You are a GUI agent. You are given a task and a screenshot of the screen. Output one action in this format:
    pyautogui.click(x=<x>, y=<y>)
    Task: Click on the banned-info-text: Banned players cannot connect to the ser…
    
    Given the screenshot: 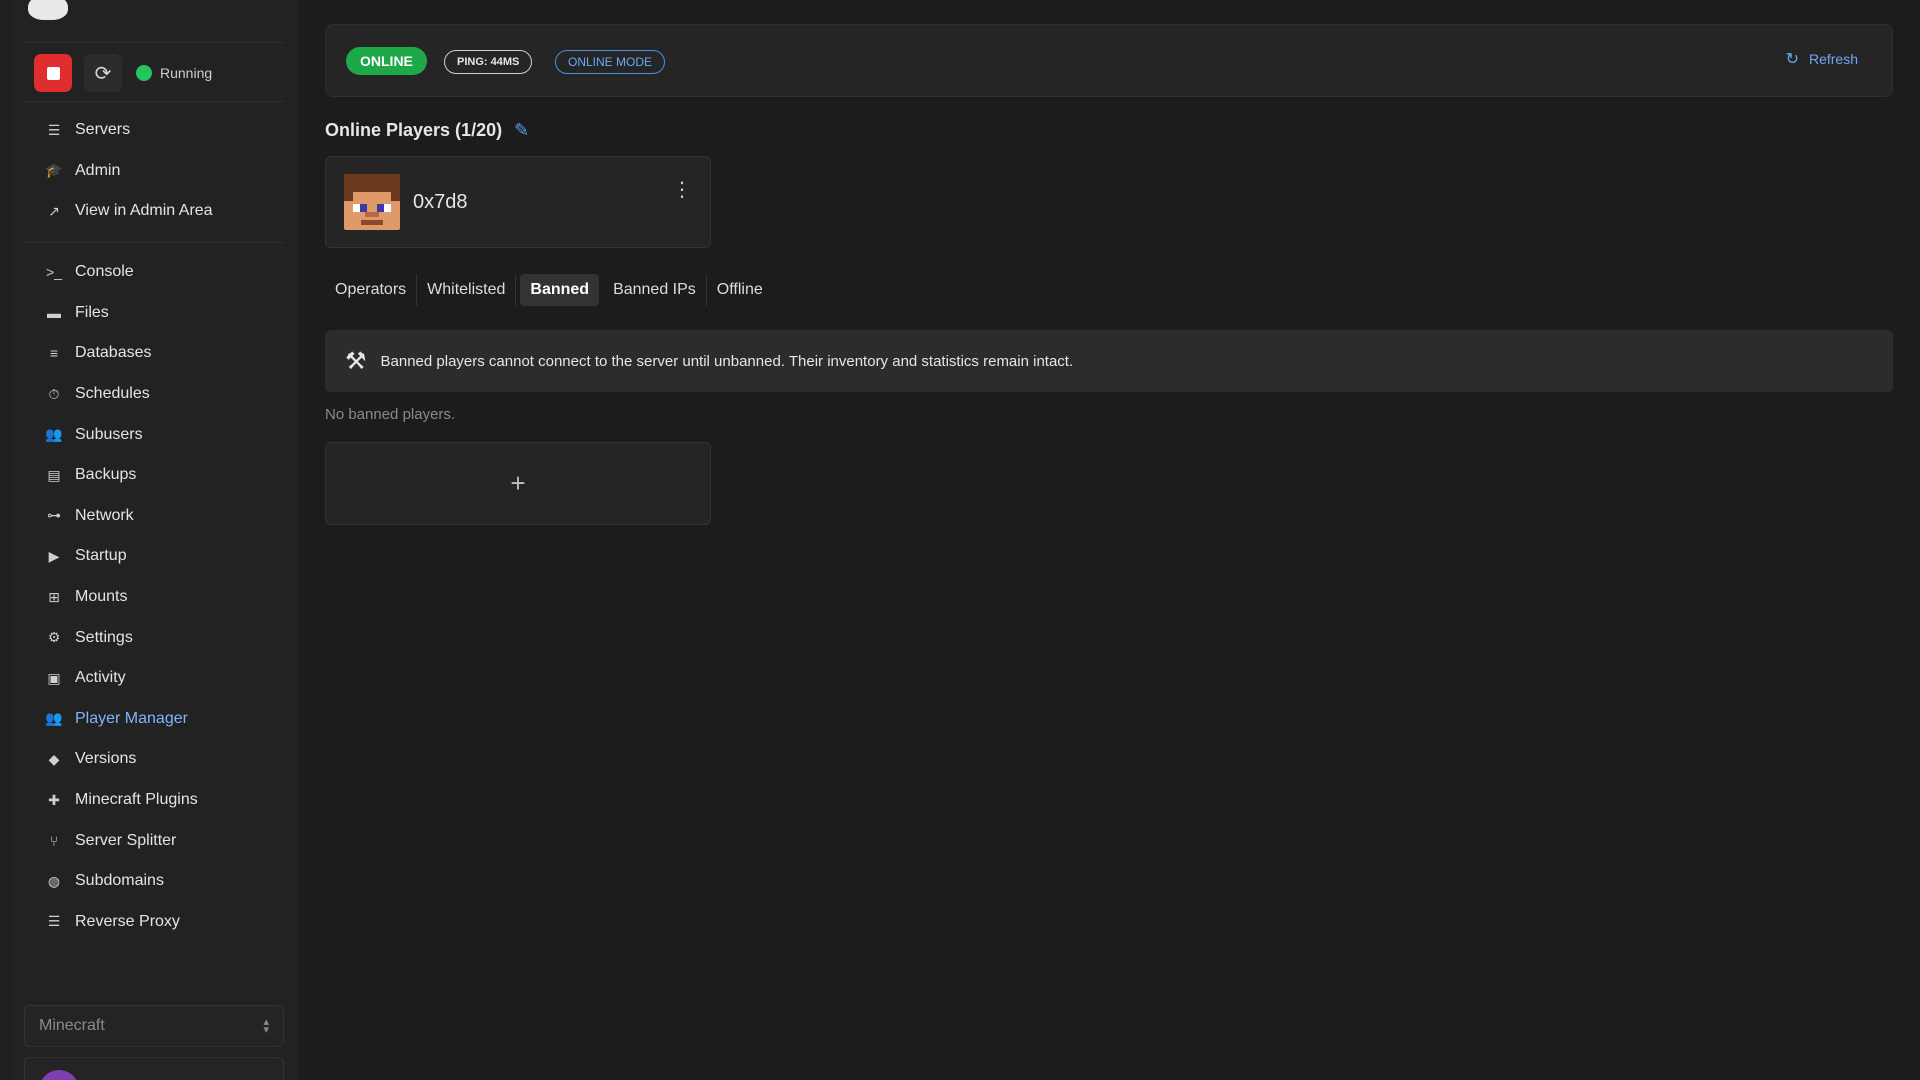 What is the action you would take?
    pyautogui.click(x=727, y=361)
    